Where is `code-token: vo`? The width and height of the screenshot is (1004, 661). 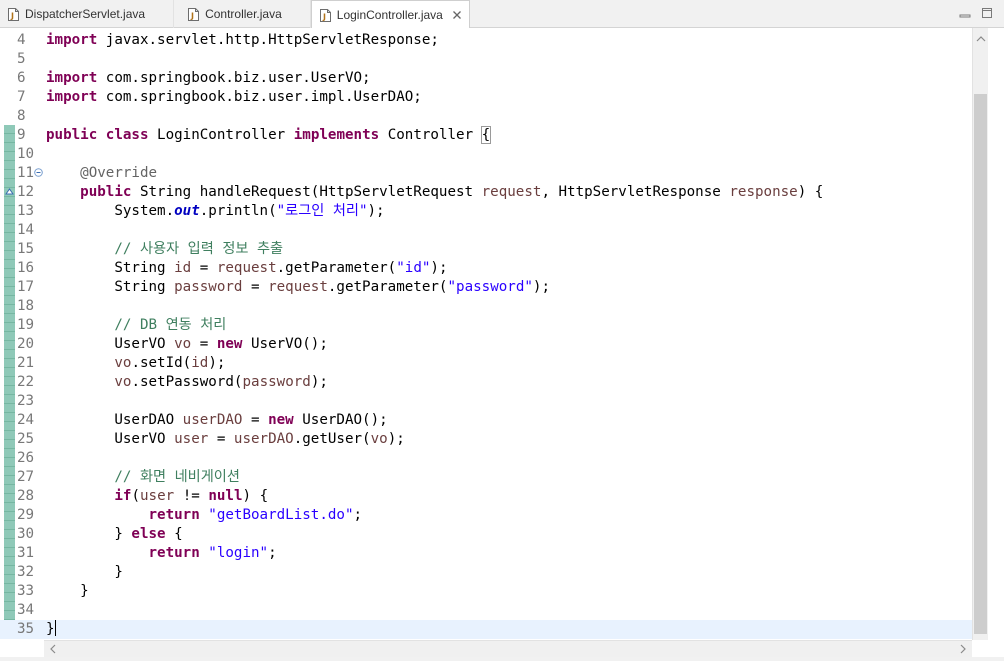
code-token: vo is located at coordinates (379, 439).